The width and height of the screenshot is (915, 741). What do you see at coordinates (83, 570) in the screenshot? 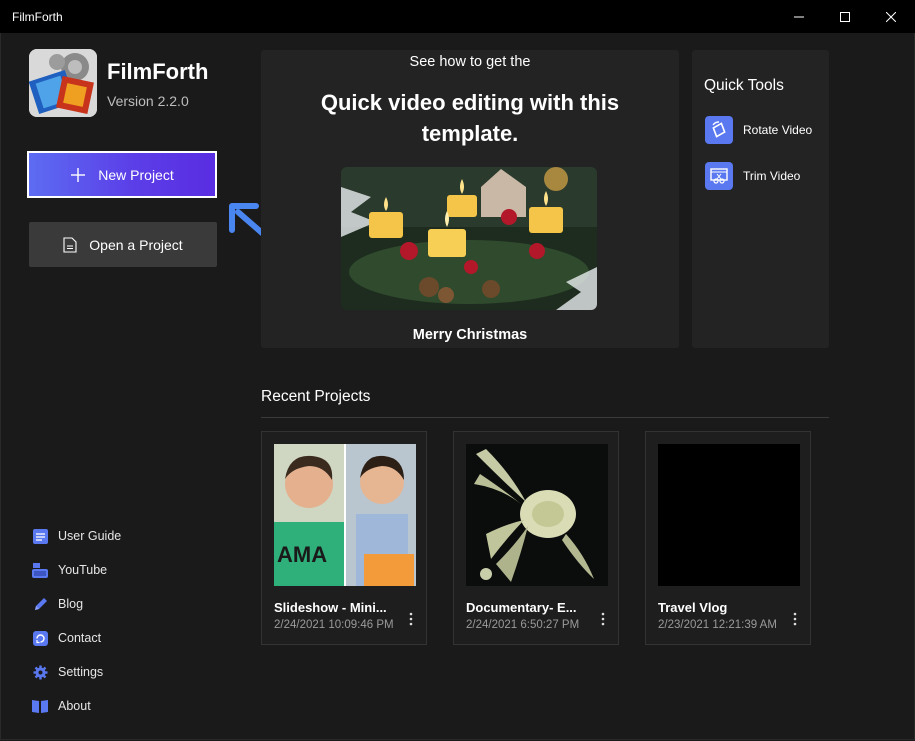
I see `sidebar-item-label: YouTube` at bounding box center [83, 570].